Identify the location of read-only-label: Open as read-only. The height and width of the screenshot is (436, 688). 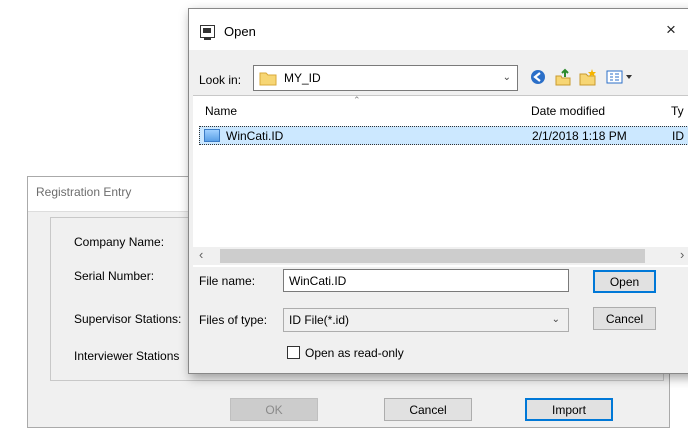
(354, 353).